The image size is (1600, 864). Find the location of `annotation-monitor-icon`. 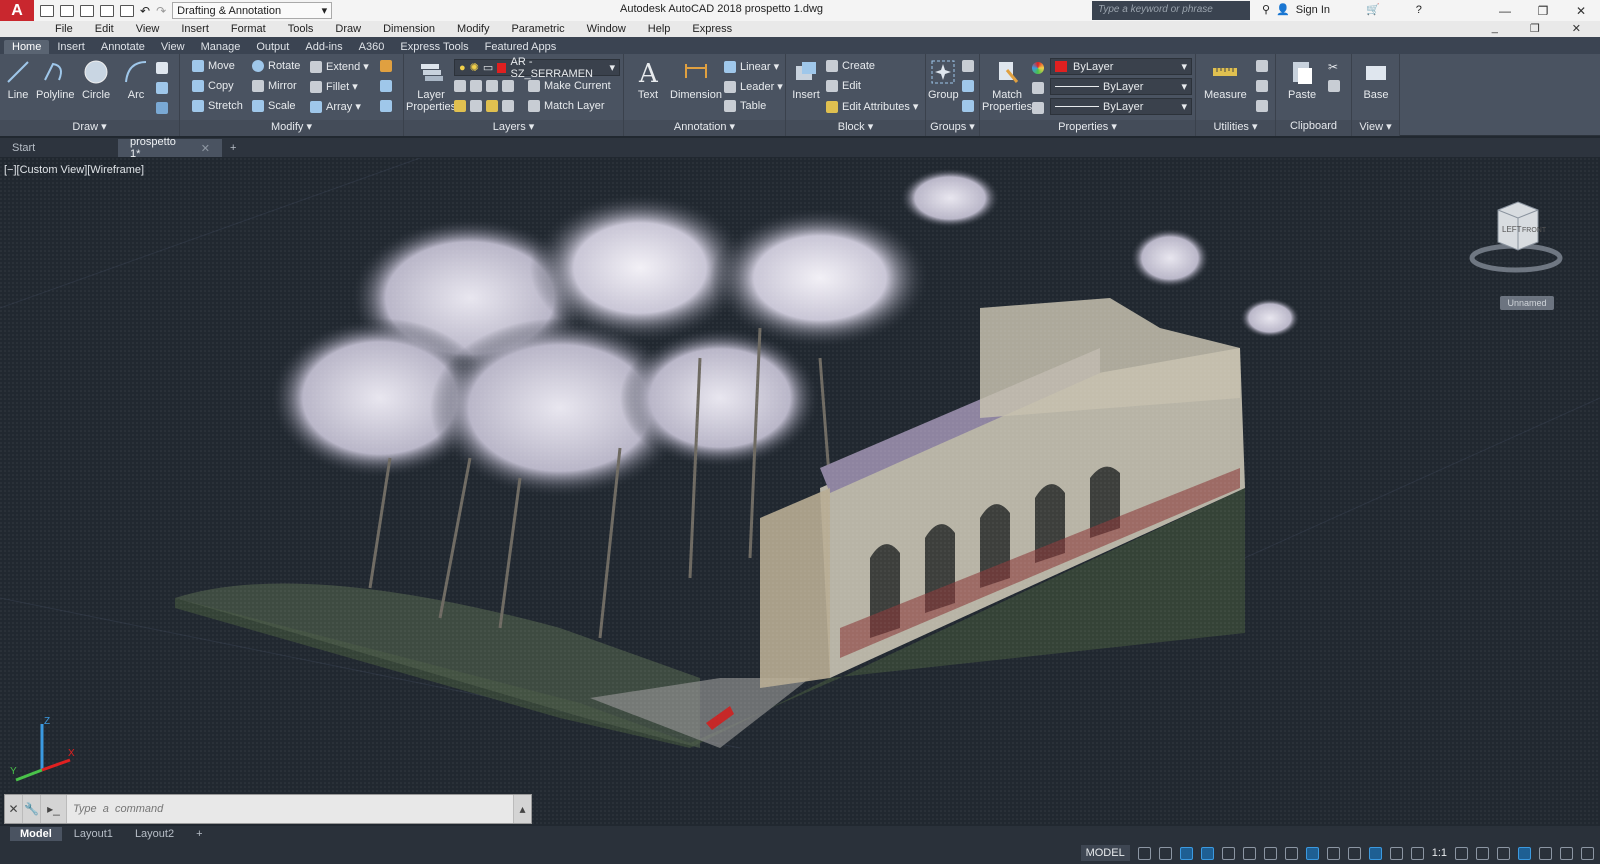

annotation-monitor-icon is located at coordinates (1482, 853).